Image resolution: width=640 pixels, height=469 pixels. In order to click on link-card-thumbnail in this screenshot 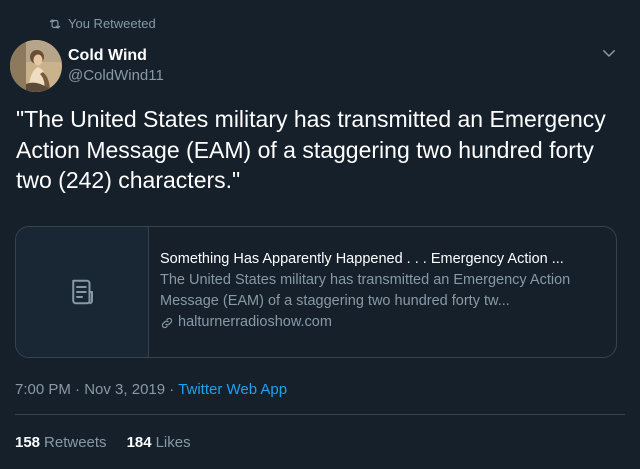, I will do `click(82, 292)`.